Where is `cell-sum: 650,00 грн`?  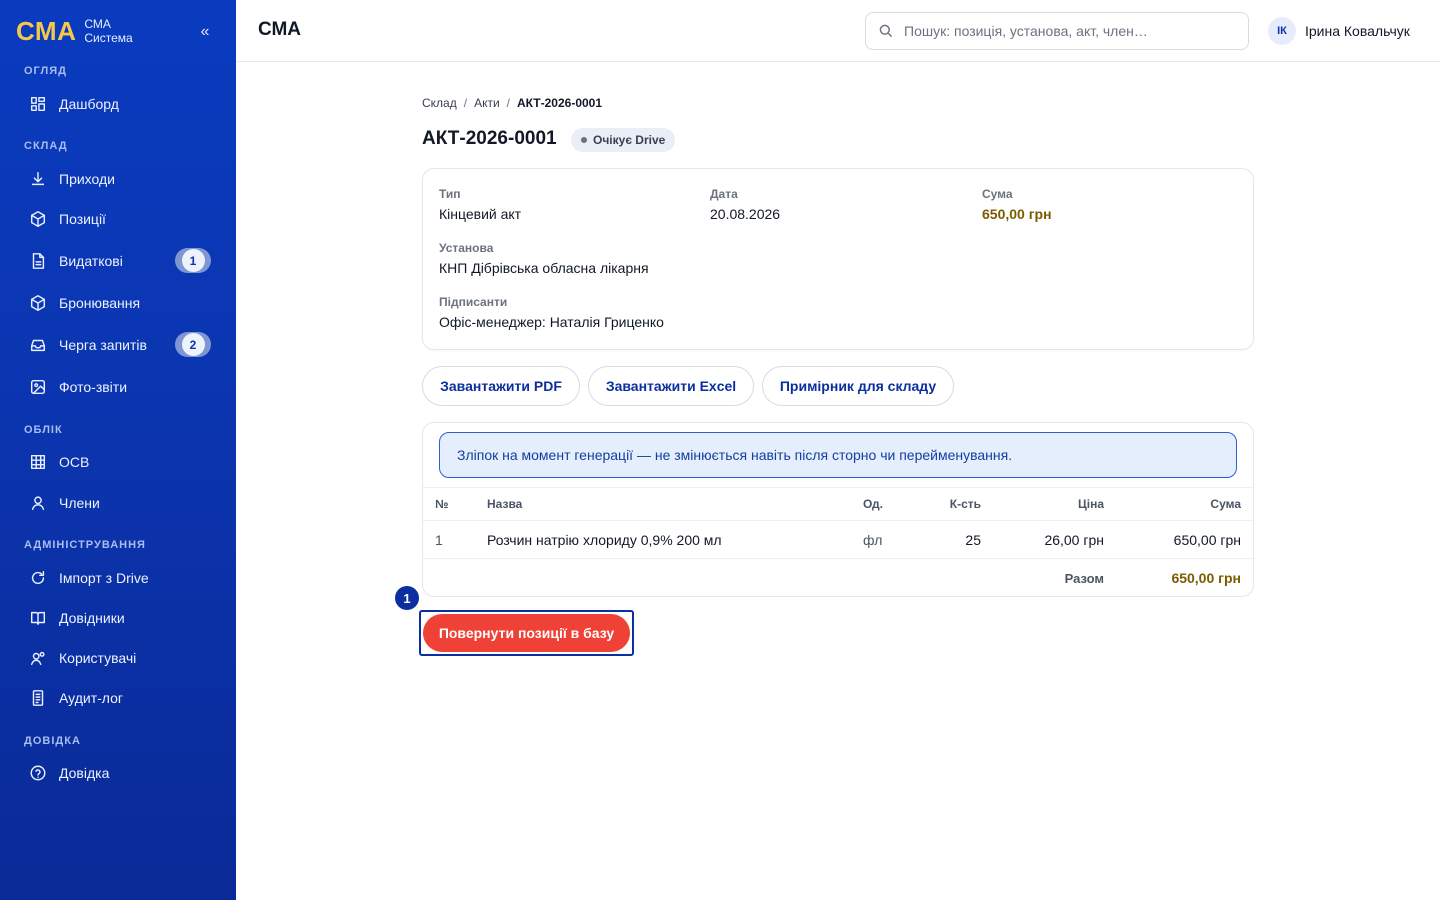 cell-sum: 650,00 грн is located at coordinates (1207, 539).